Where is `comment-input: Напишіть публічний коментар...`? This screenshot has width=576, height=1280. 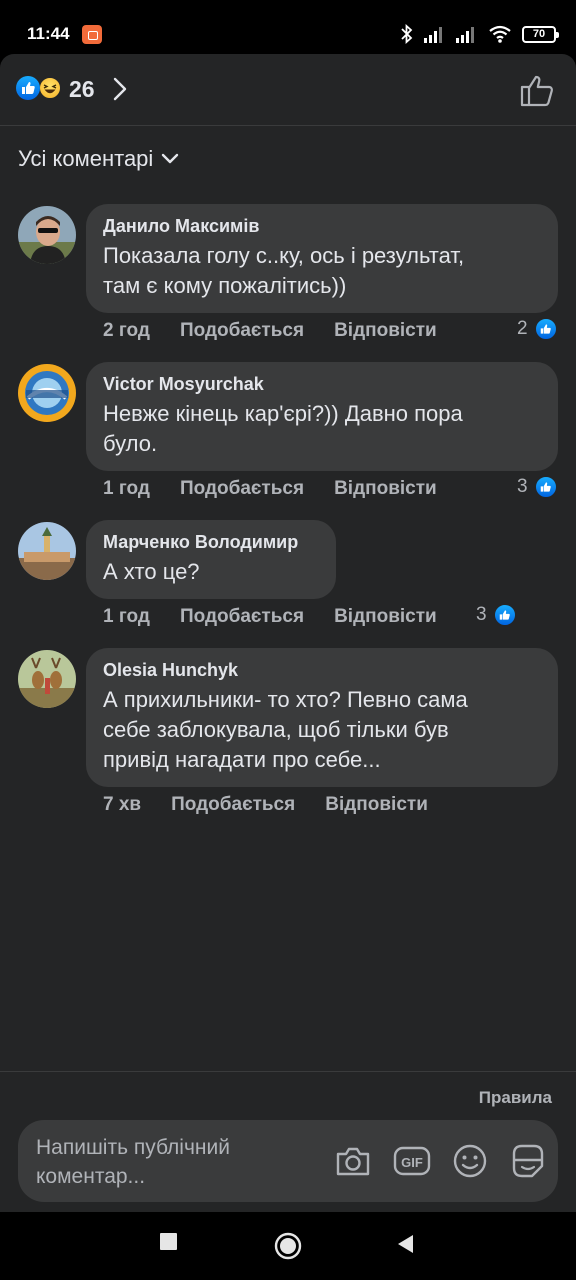 comment-input: Напишіть публічний коментар... is located at coordinates (171, 1162).